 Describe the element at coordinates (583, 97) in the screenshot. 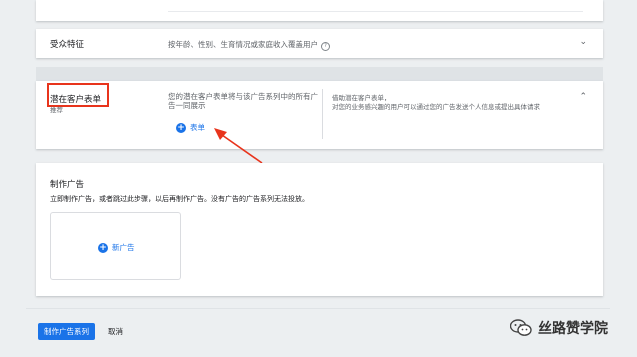

I see `chevron-up-icon: ⌃` at that location.